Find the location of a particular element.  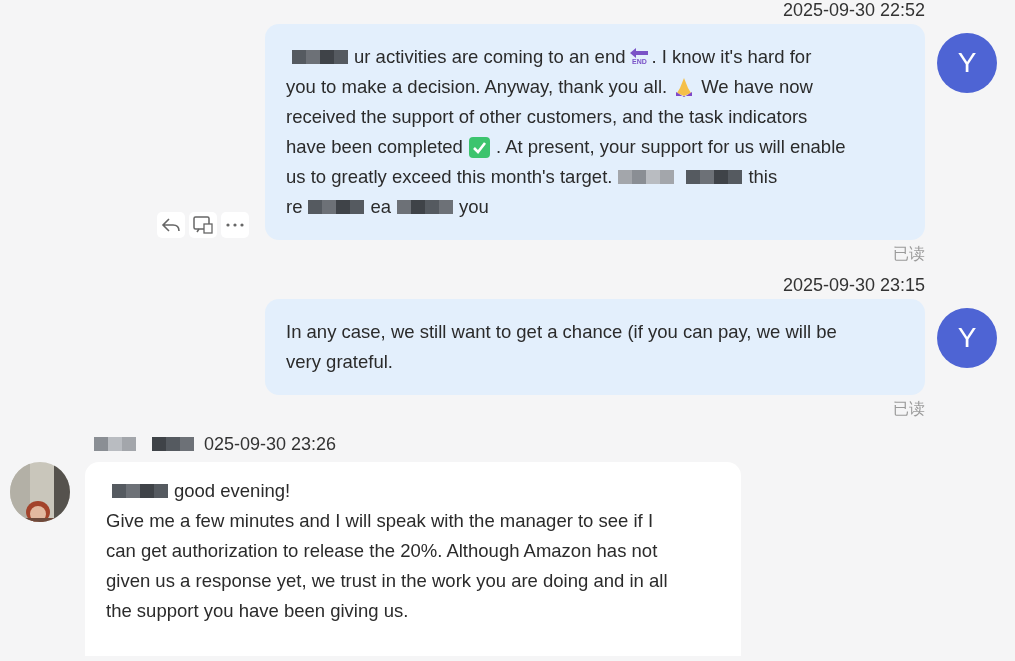

message-text: us to greatly exceed this month's target. is located at coordinates (449, 177).